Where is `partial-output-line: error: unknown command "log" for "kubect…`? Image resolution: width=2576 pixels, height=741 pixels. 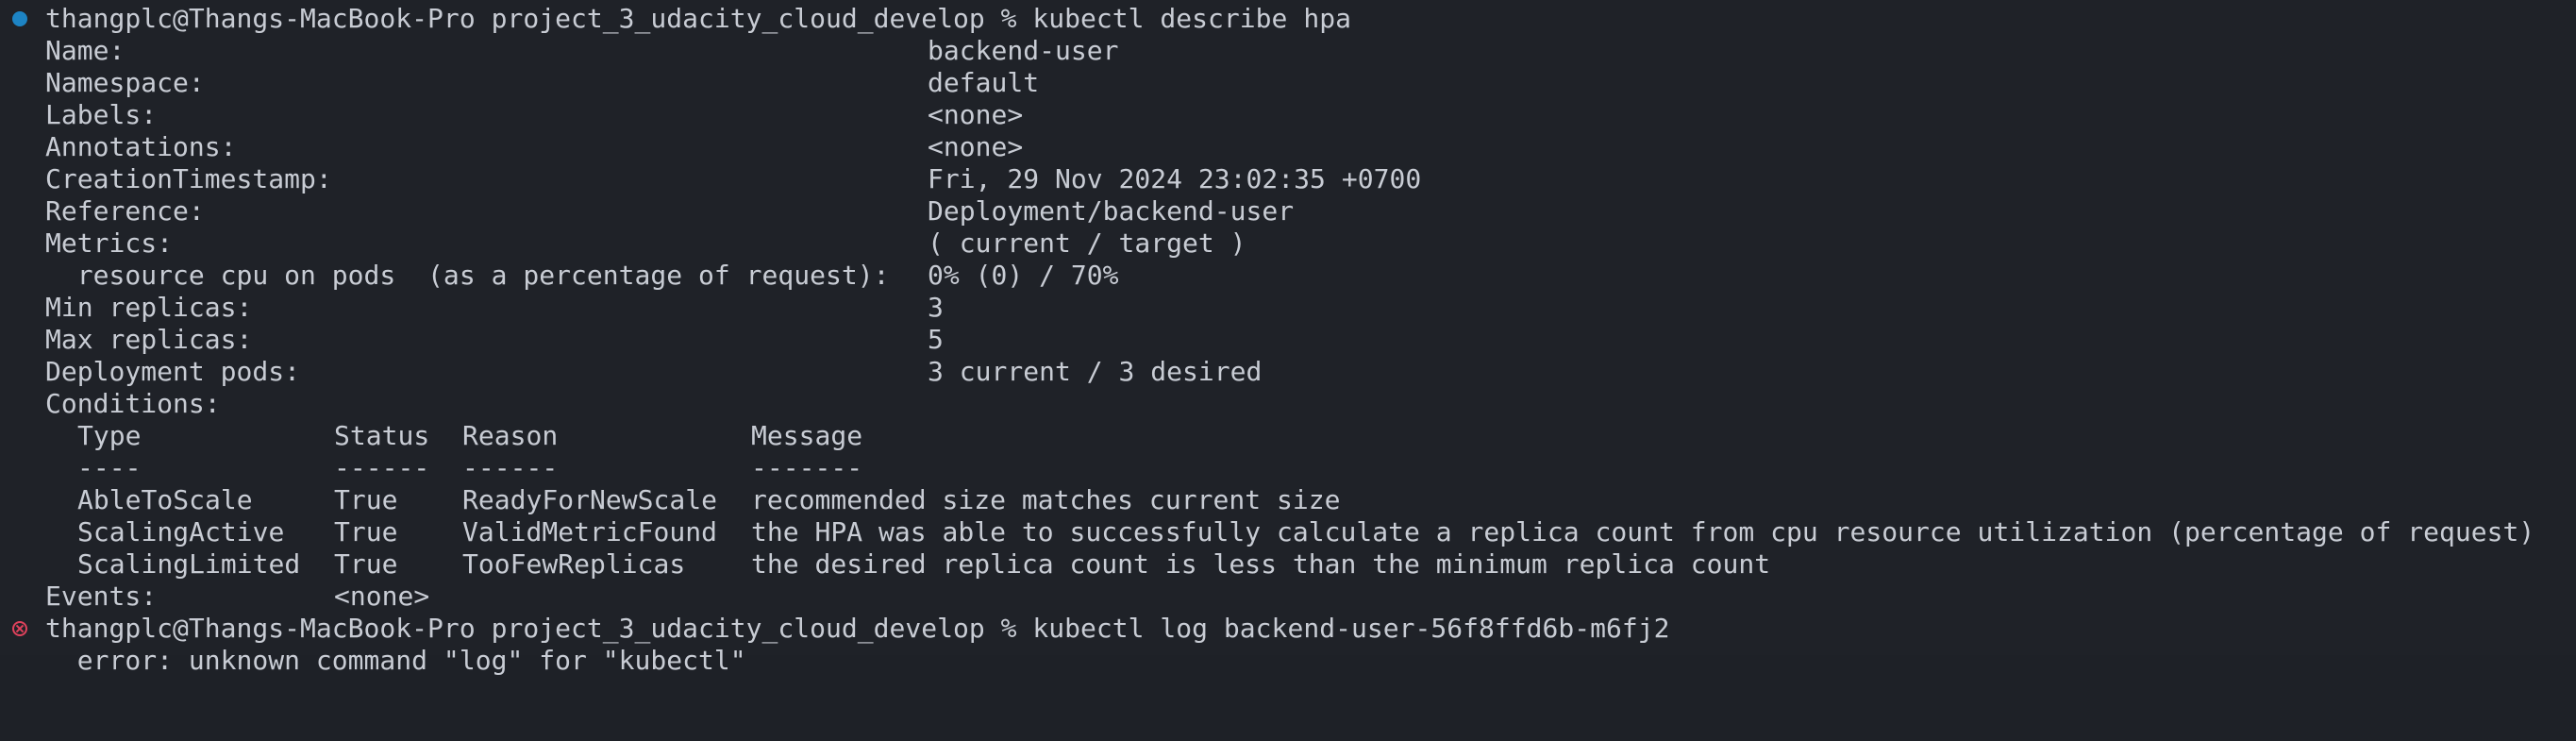 partial-output-line: error: unknown command "log" for "kubect… is located at coordinates (373, 661).